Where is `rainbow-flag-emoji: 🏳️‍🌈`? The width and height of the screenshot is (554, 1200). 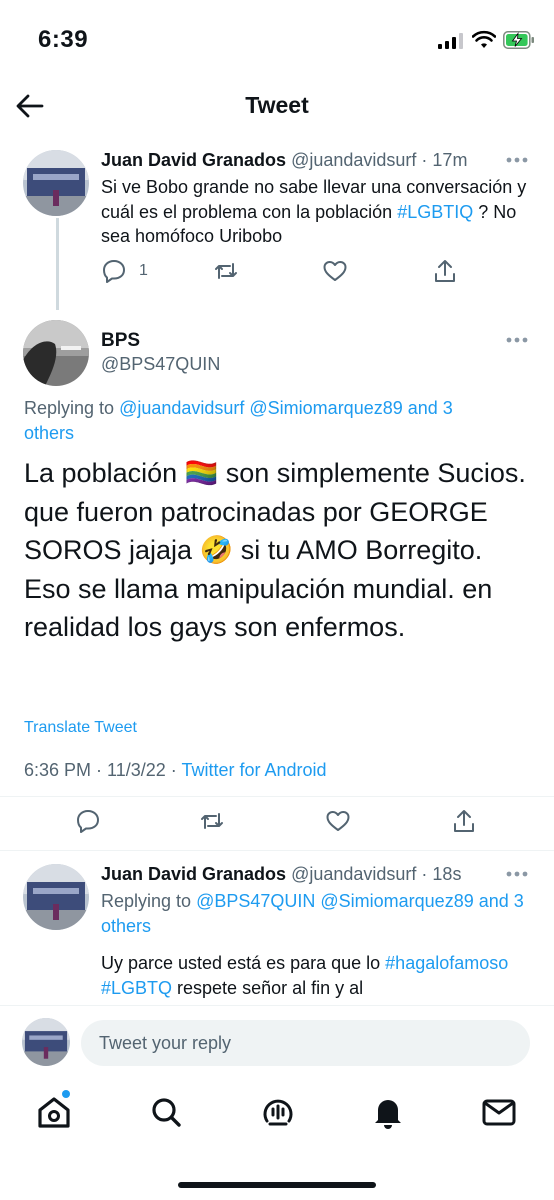 rainbow-flag-emoji: 🏳️‍🌈 is located at coordinates (201, 473).